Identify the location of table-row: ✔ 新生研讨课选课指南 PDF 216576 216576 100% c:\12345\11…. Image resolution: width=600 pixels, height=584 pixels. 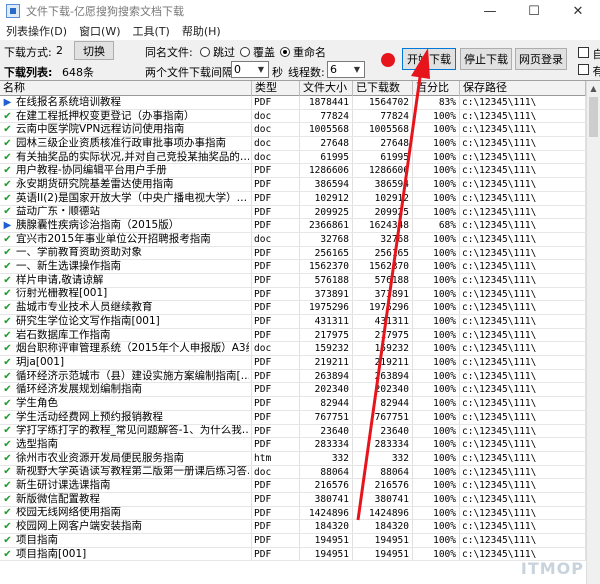
(293, 486).